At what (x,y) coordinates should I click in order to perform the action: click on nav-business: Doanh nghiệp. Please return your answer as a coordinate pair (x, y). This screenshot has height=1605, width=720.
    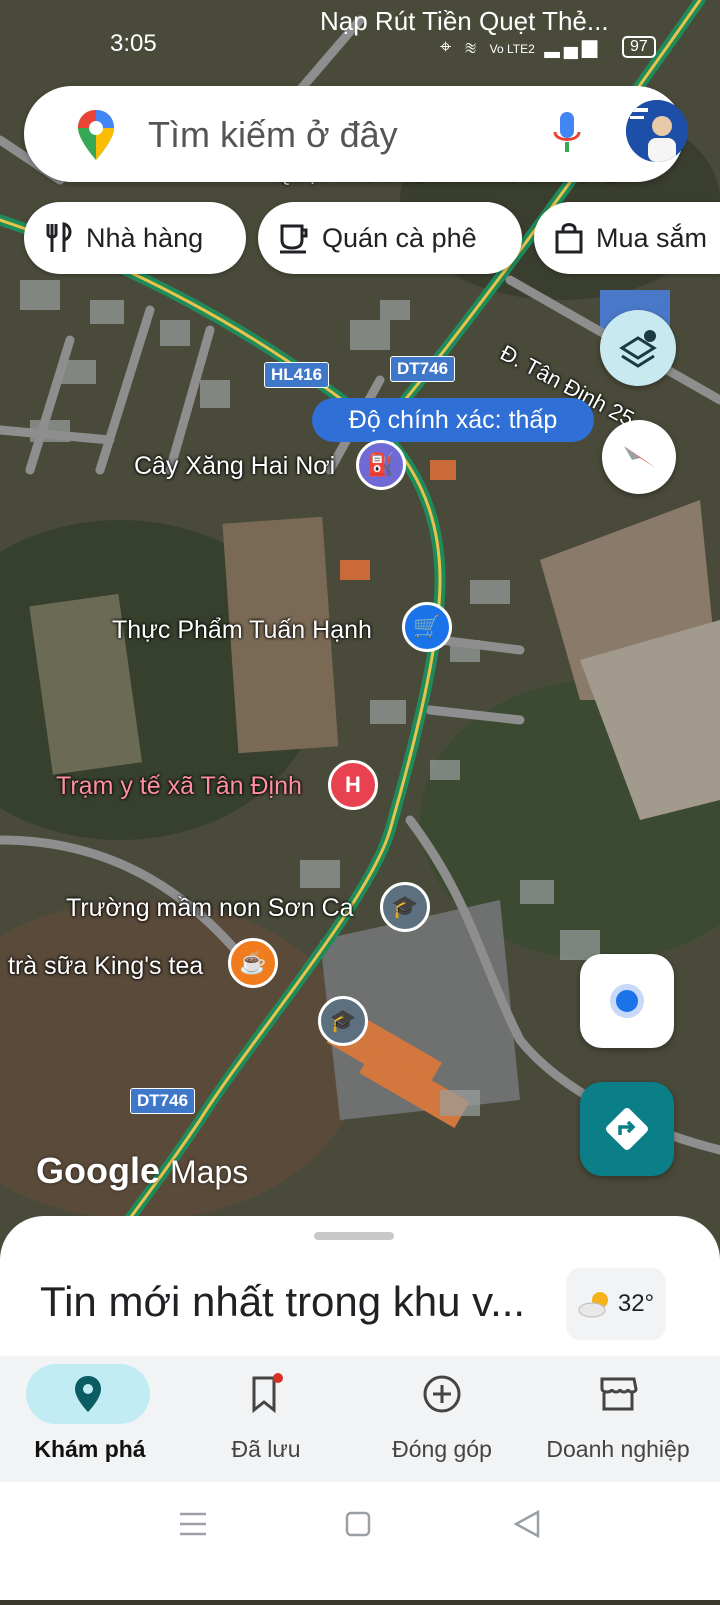
    Looking at the image, I should click on (618, 1419).